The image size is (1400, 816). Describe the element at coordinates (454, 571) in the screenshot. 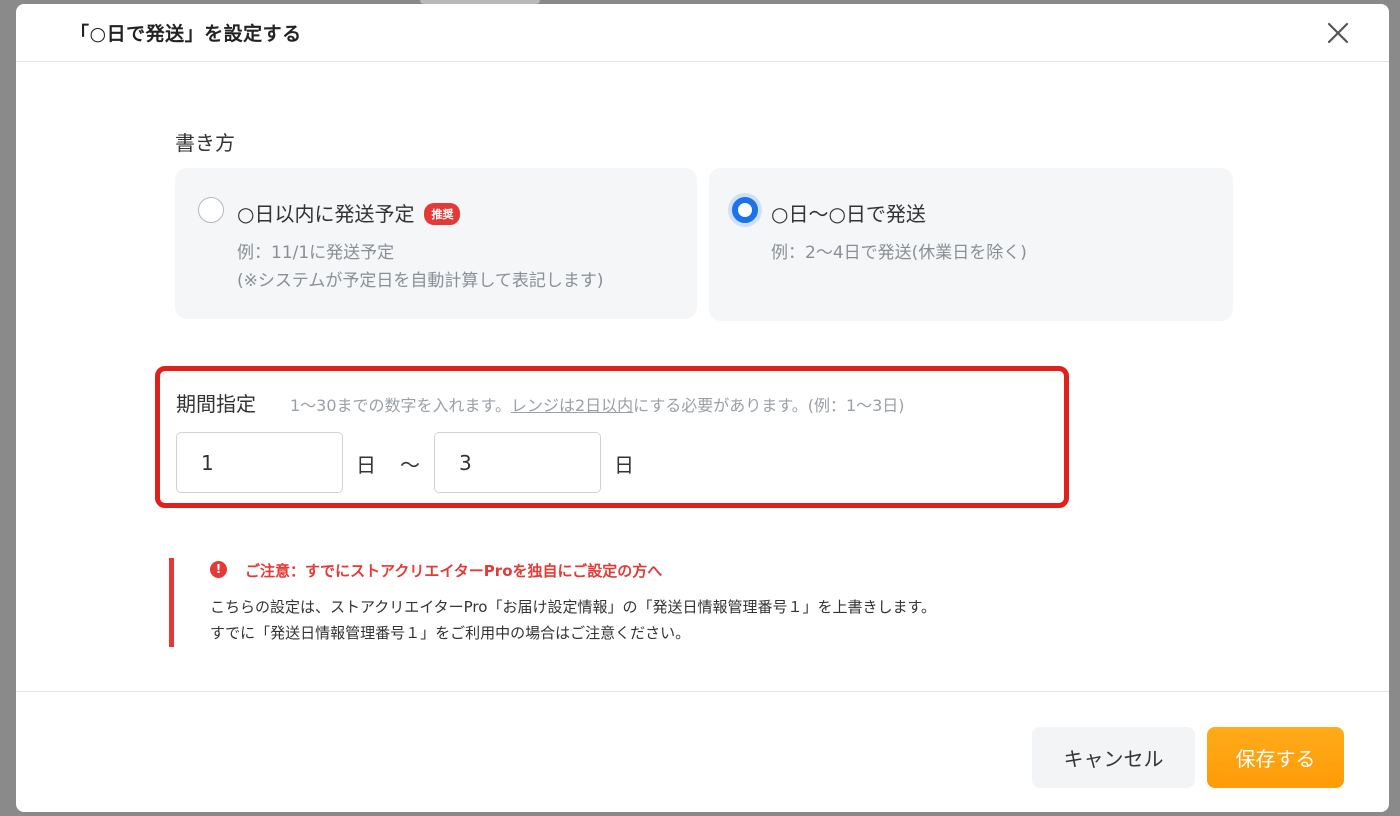

I see `notice-title: ご注意：すでにストアクリエイターProを独自にご設定の方へ` at that location.